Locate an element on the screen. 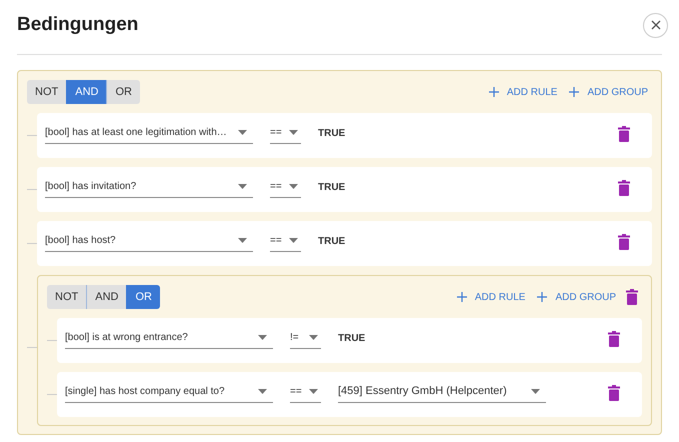 This screenshot has width=679, height=442. close-button is located at coordinates (655, 25).